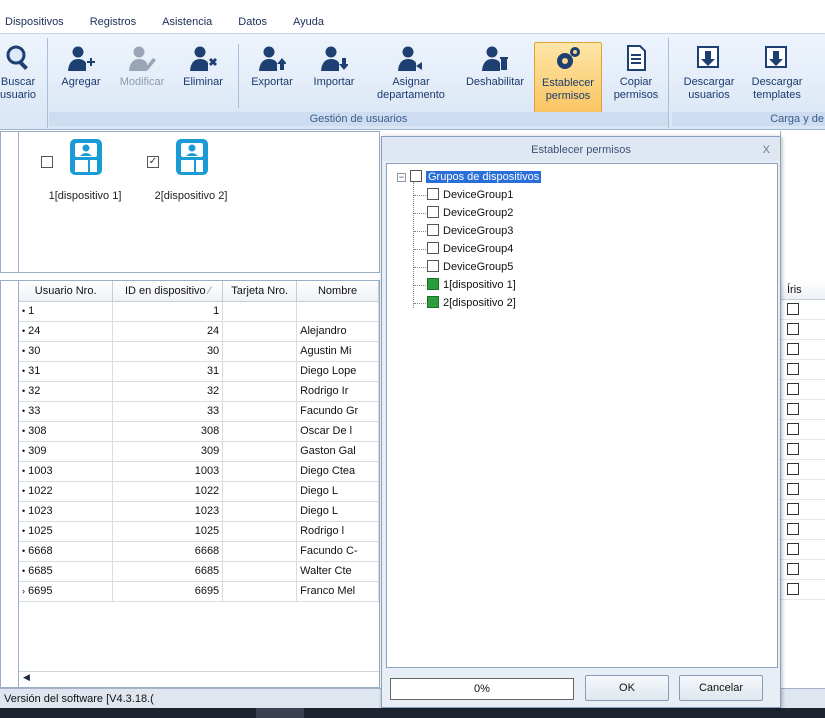 The width and height of the screenshot is (825, 718). Describe the element at coordinates (280, 713) in the screenshot. I see `taskbar-active-app` at that location.